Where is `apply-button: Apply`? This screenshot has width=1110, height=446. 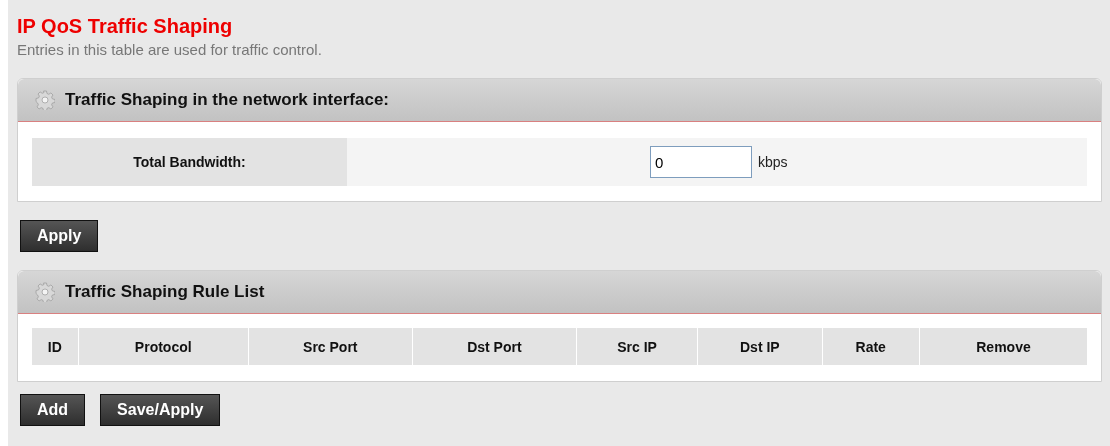 apply-button: Apply is located at coordinates (59, 236).